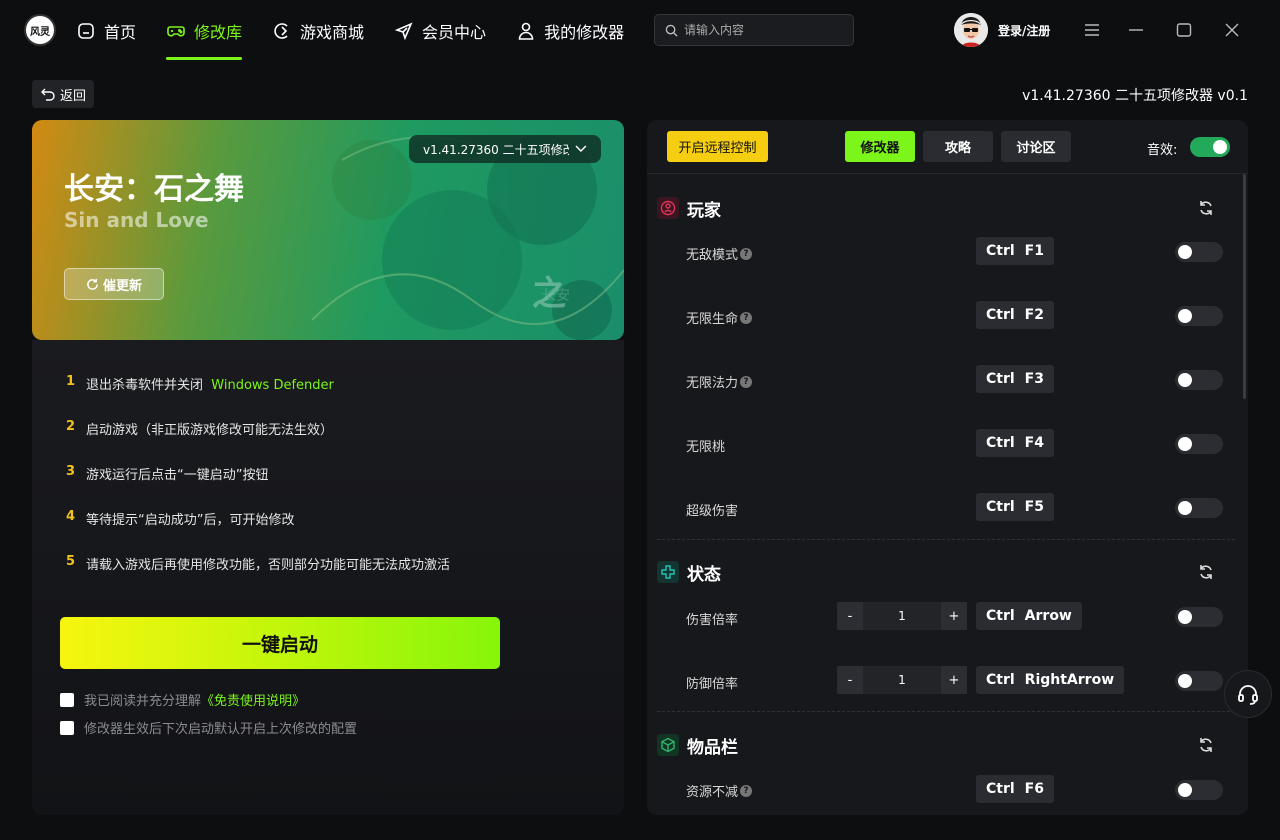  What do you see at coordinates (280, 643) in the screenshot?
I see `one-click-launch-button: 一键启动` at bounding box center [280, 643].